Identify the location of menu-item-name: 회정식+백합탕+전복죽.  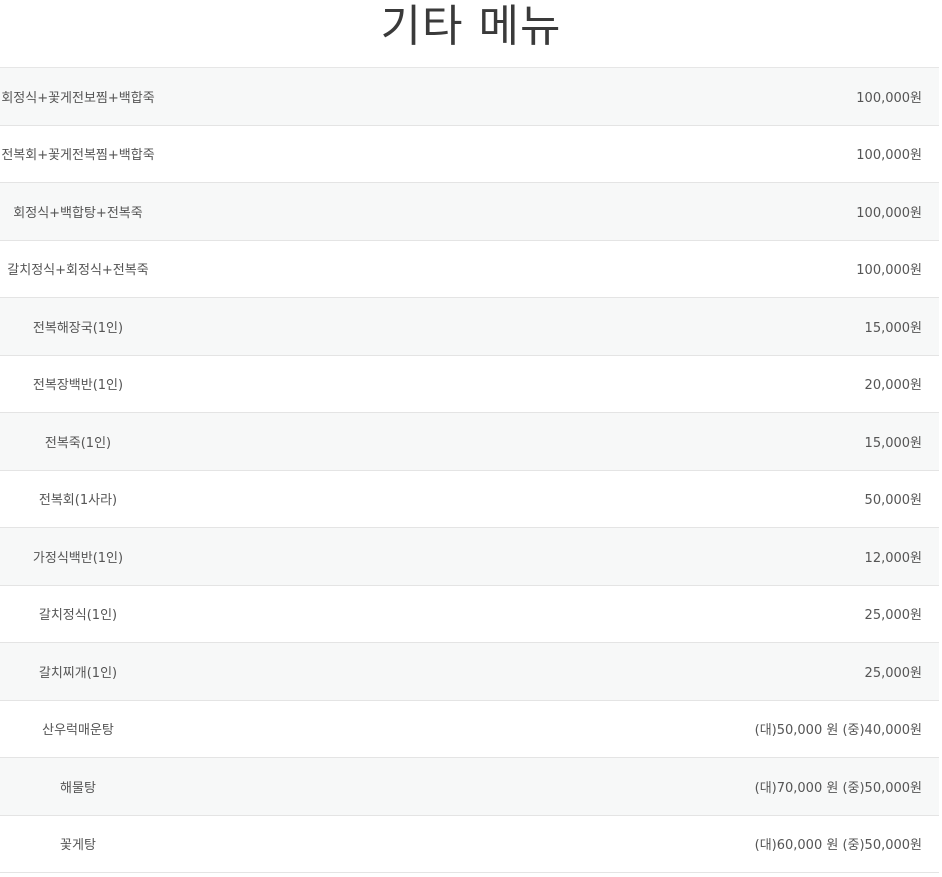
(78, 213).